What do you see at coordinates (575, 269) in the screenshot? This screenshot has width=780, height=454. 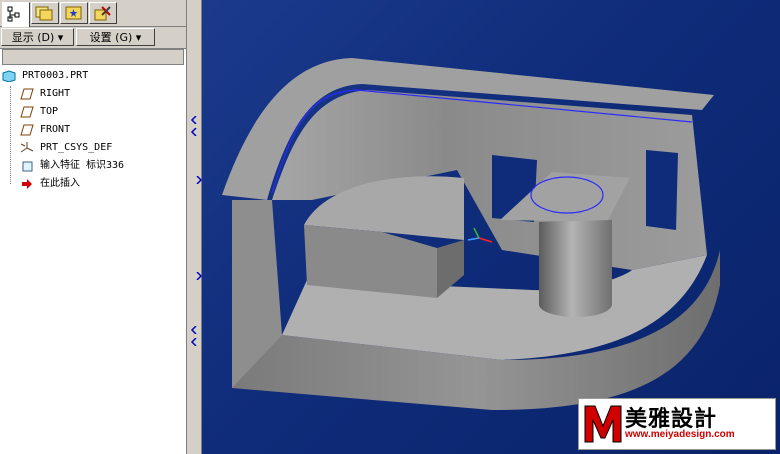 I see `model-cylinder` at bounding box center [575, 269].